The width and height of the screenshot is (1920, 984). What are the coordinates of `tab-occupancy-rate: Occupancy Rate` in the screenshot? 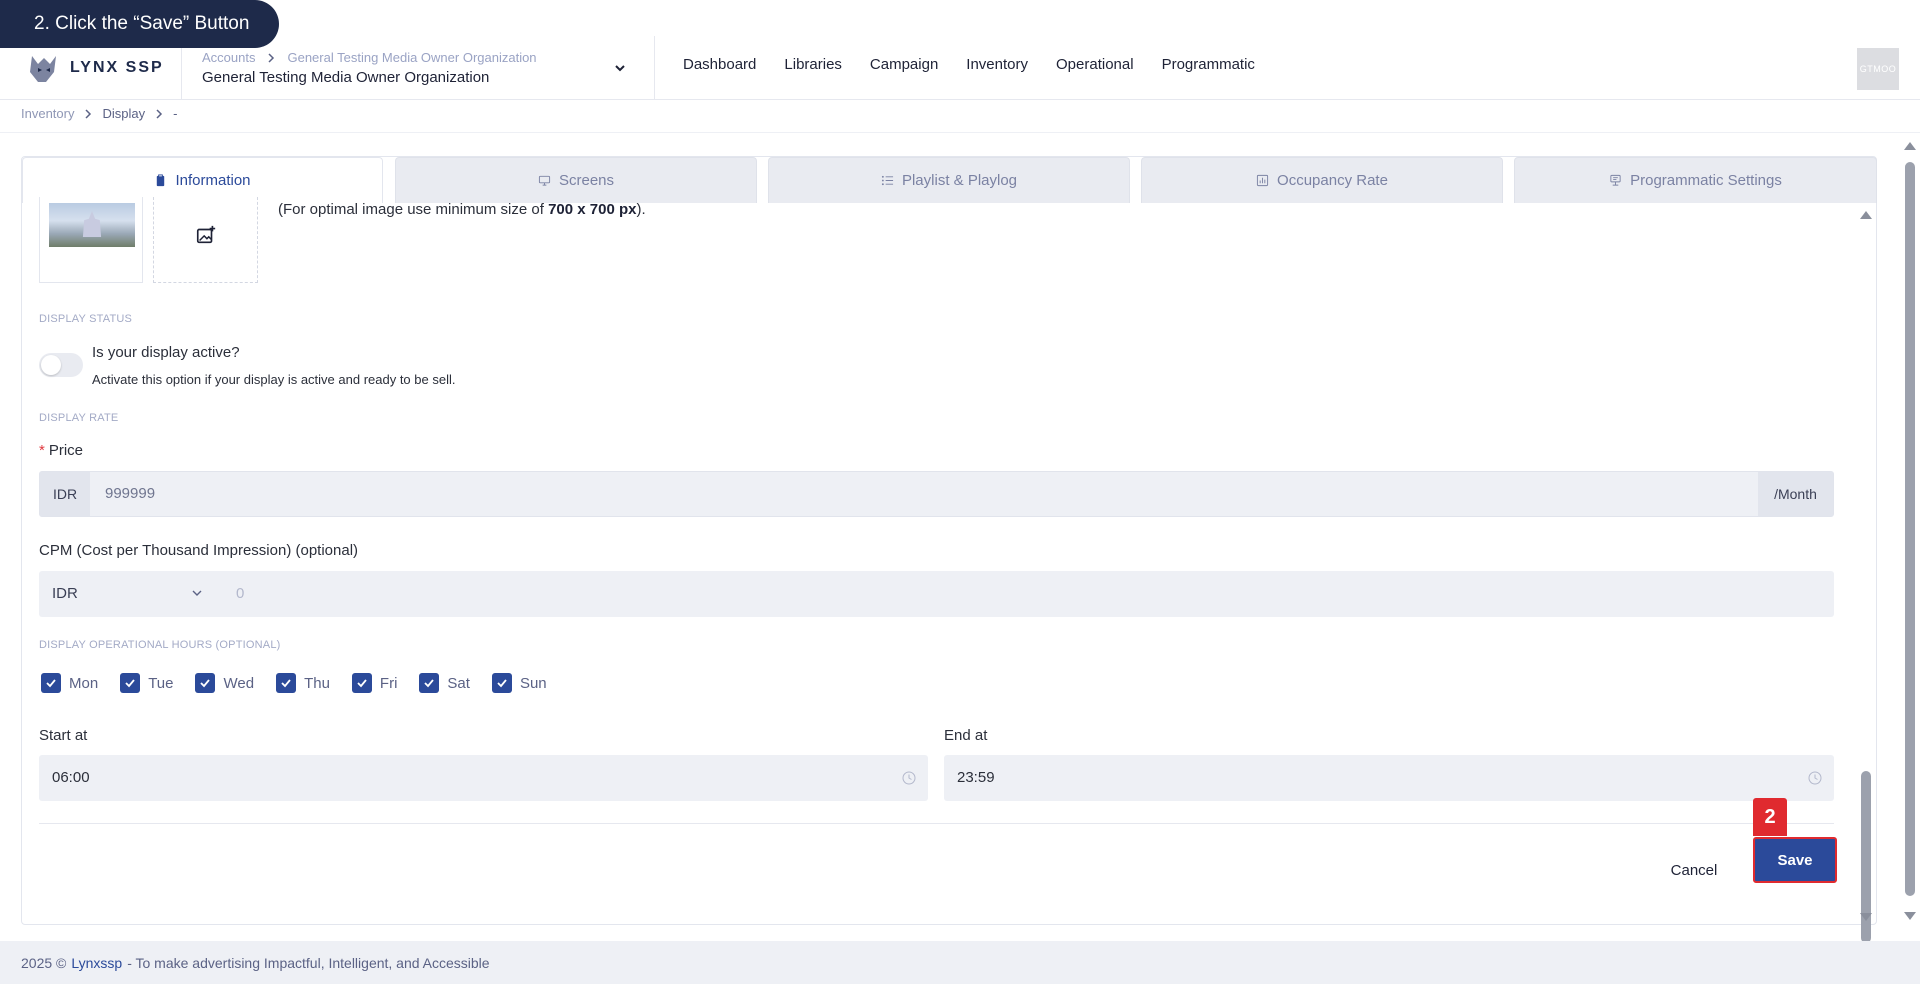 It's located at (1322, 180).